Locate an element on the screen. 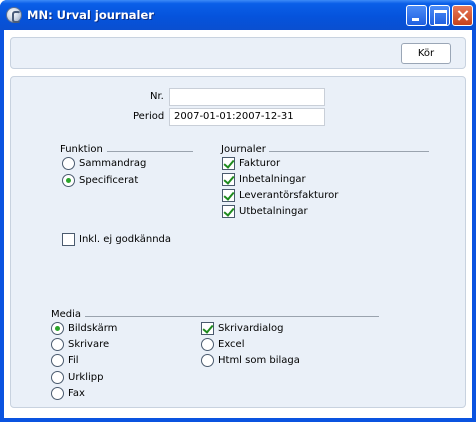  urklipp-radio is located at coordinates (57, 377).